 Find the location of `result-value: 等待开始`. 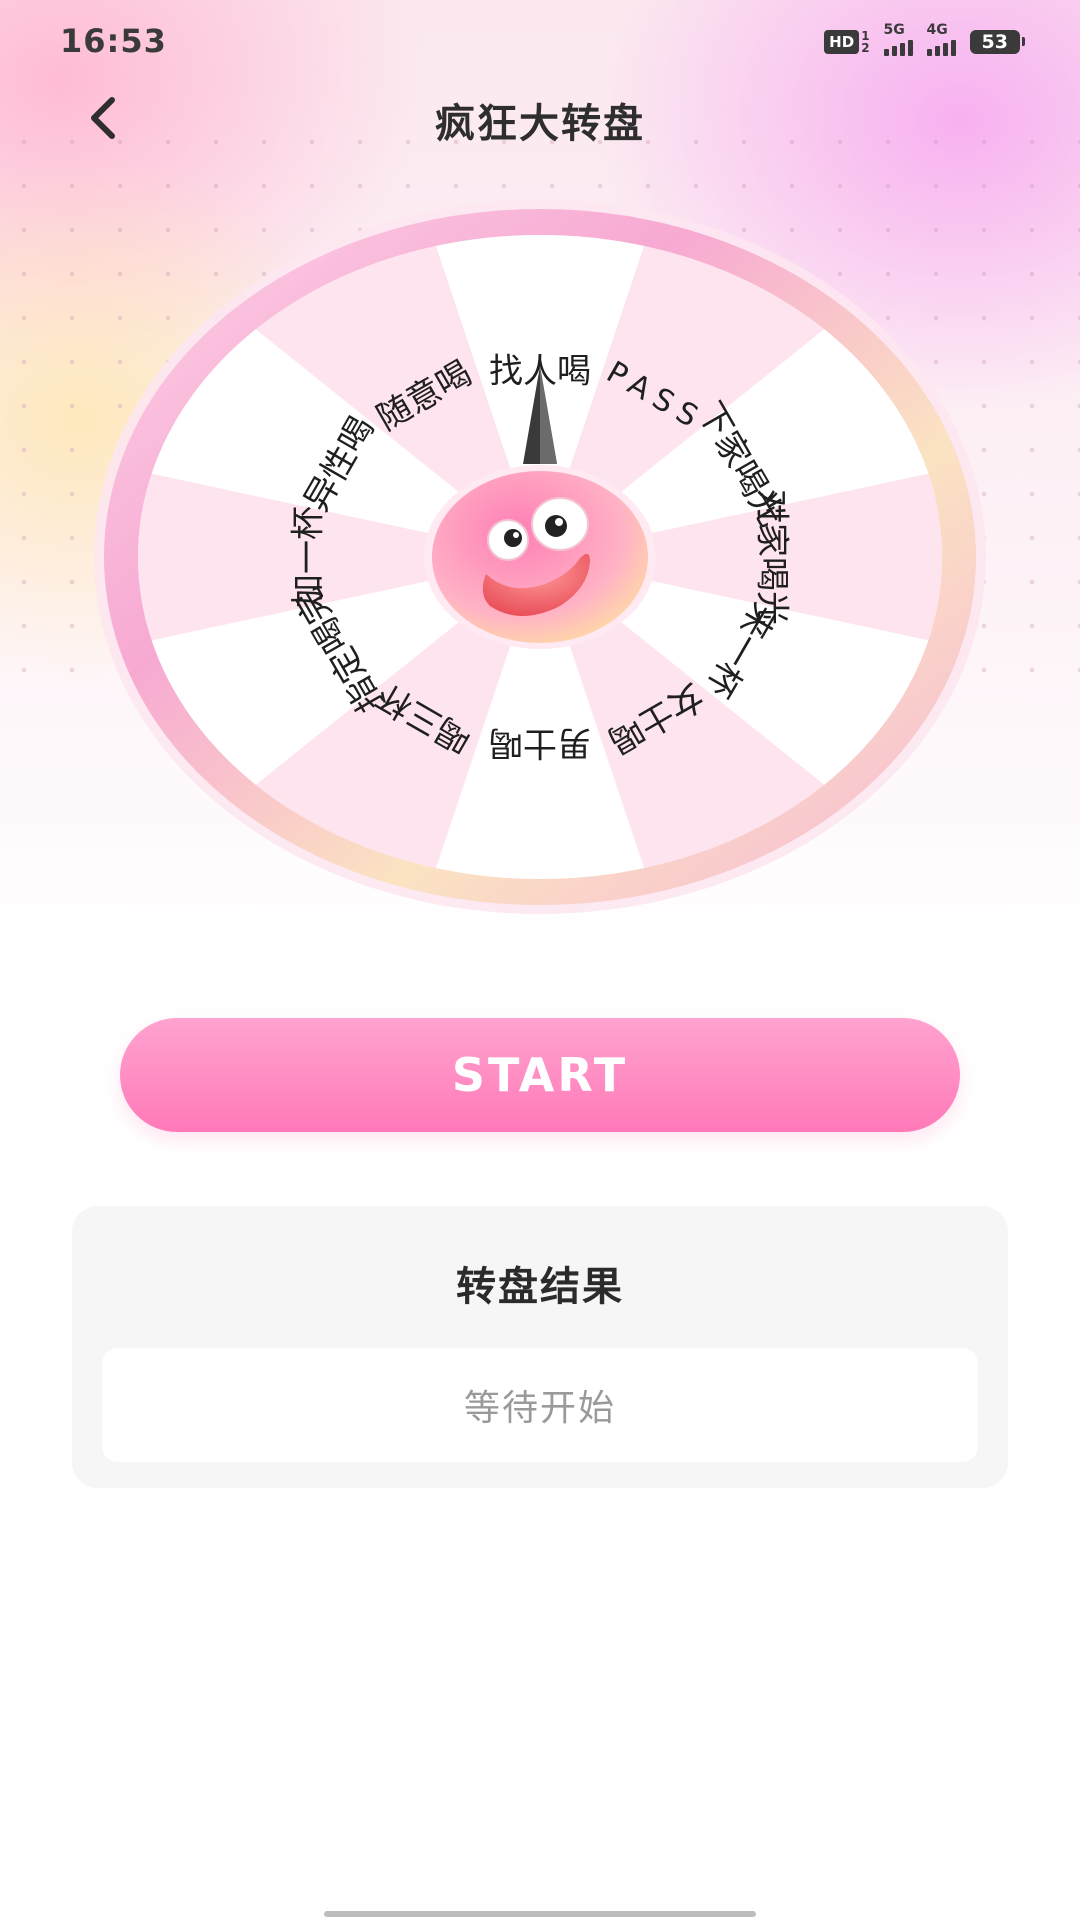

result-value: 等待开始 is located at coordinates (540, 1405).